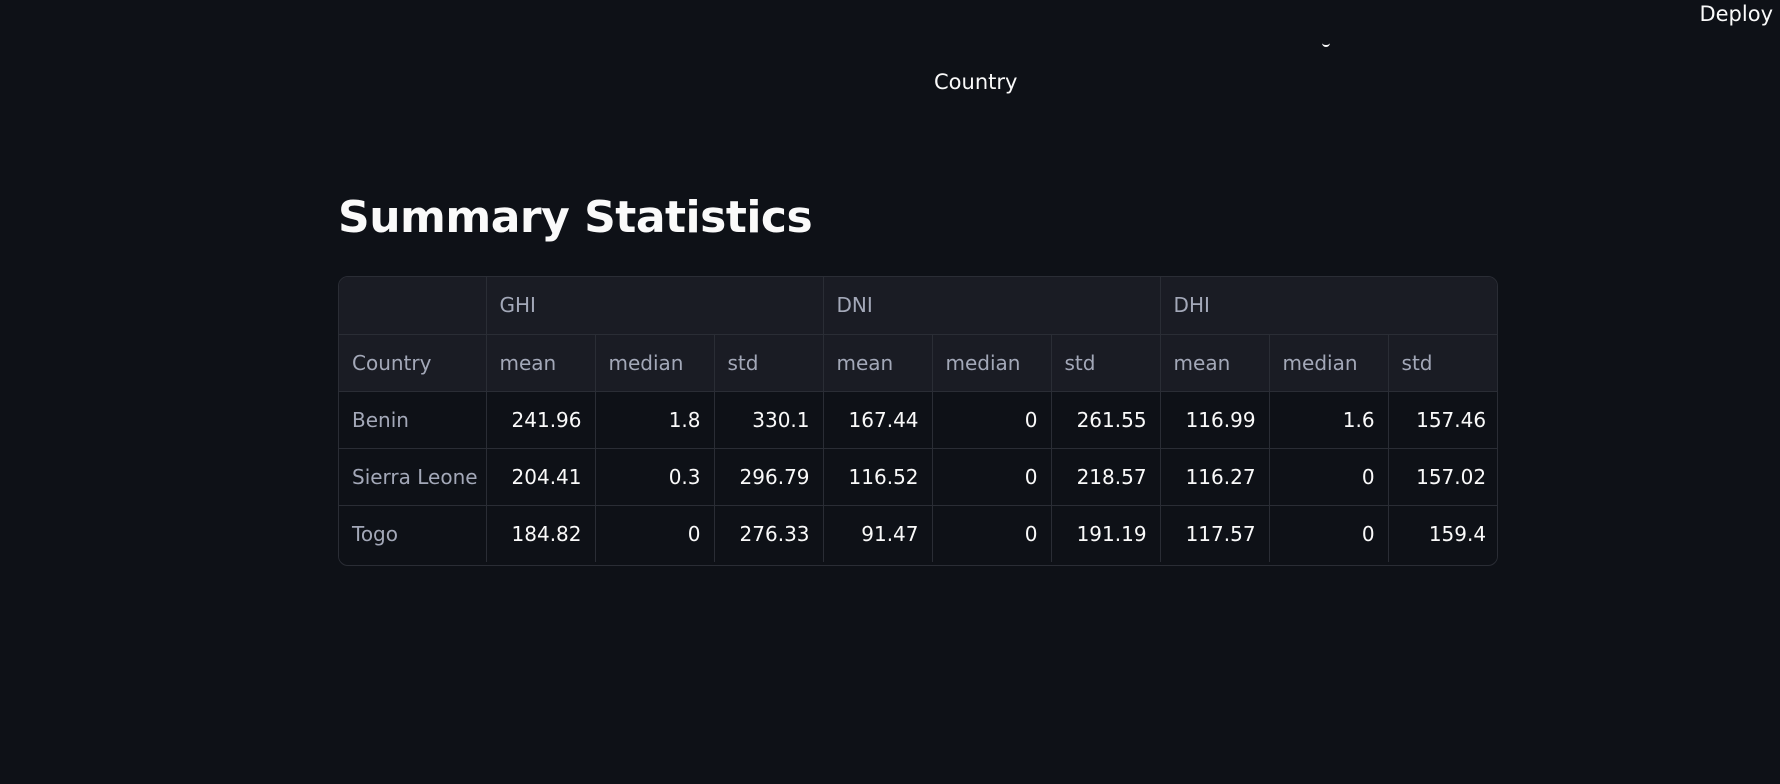 The image size is (1780, 784). Describe the element at coordinates (1215, 533) in the screenshot. I see `table-cell: 117.57` at that location.